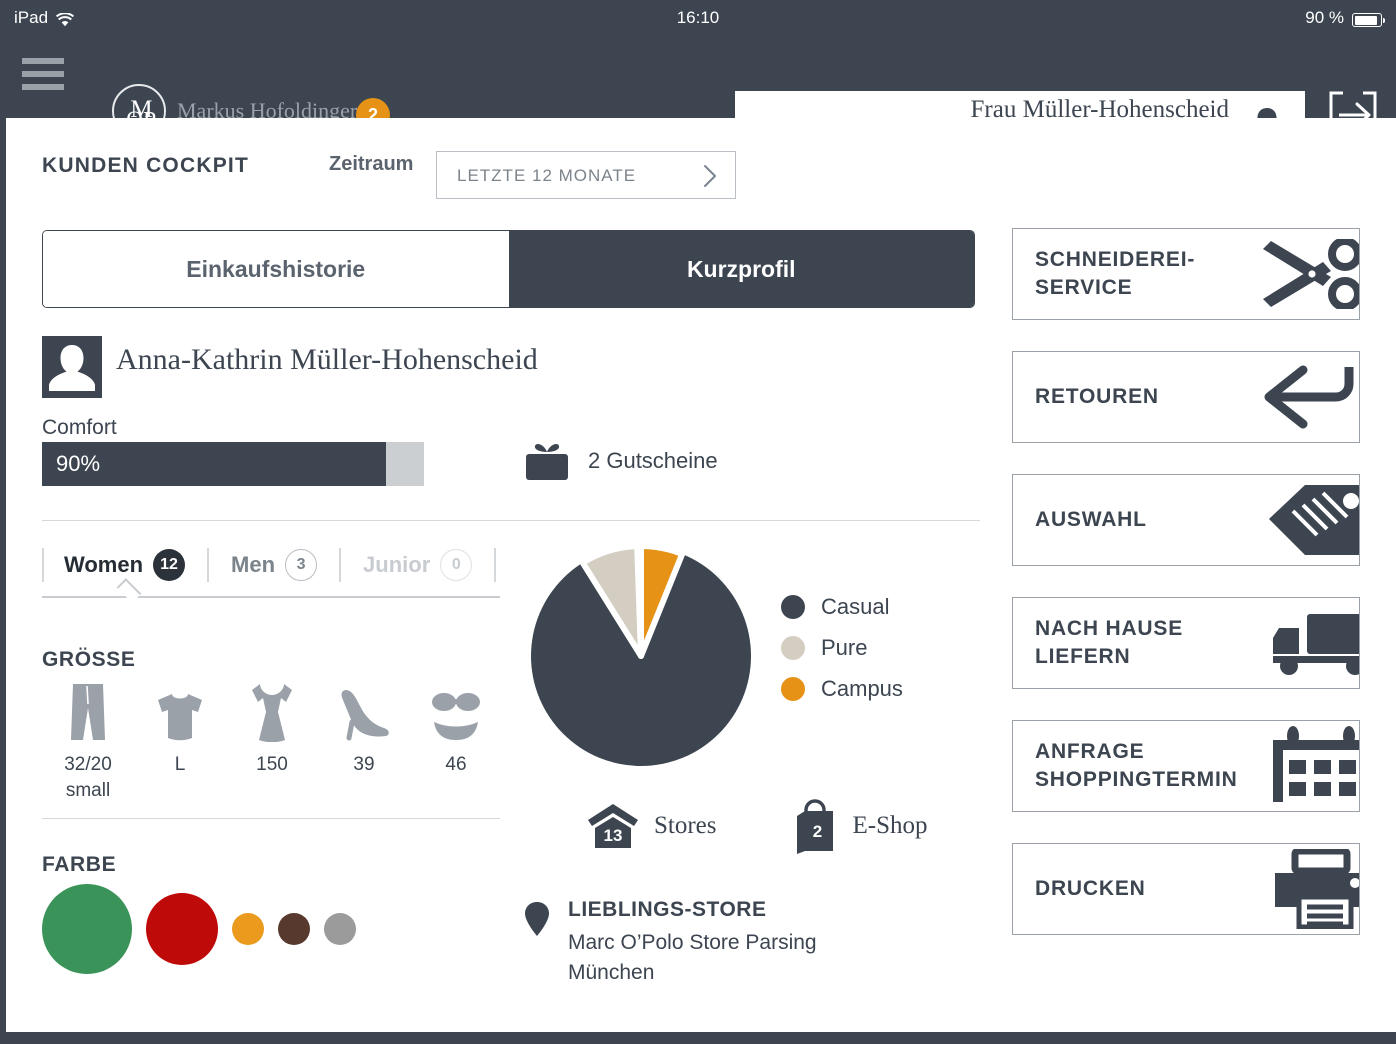  Describe the element at coordinates (340, 929) in the screenshot. I see `color-dot-grey` at that location.